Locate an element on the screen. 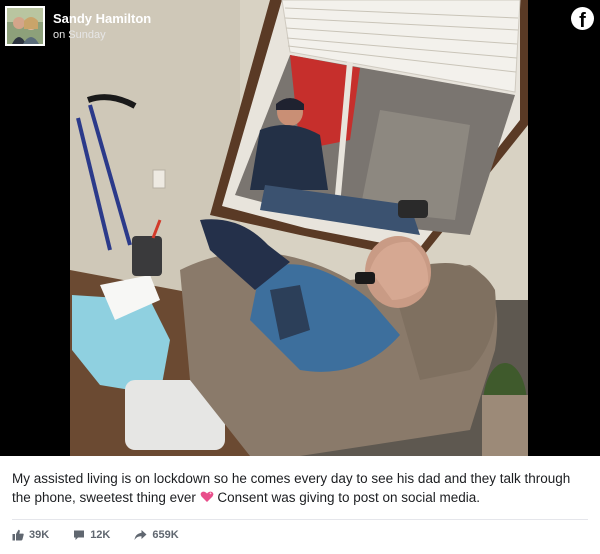 Image resolution: width=600 pixels, height=554 pixels. facebook-logo-icon: f is located at coordinates (582, 18).